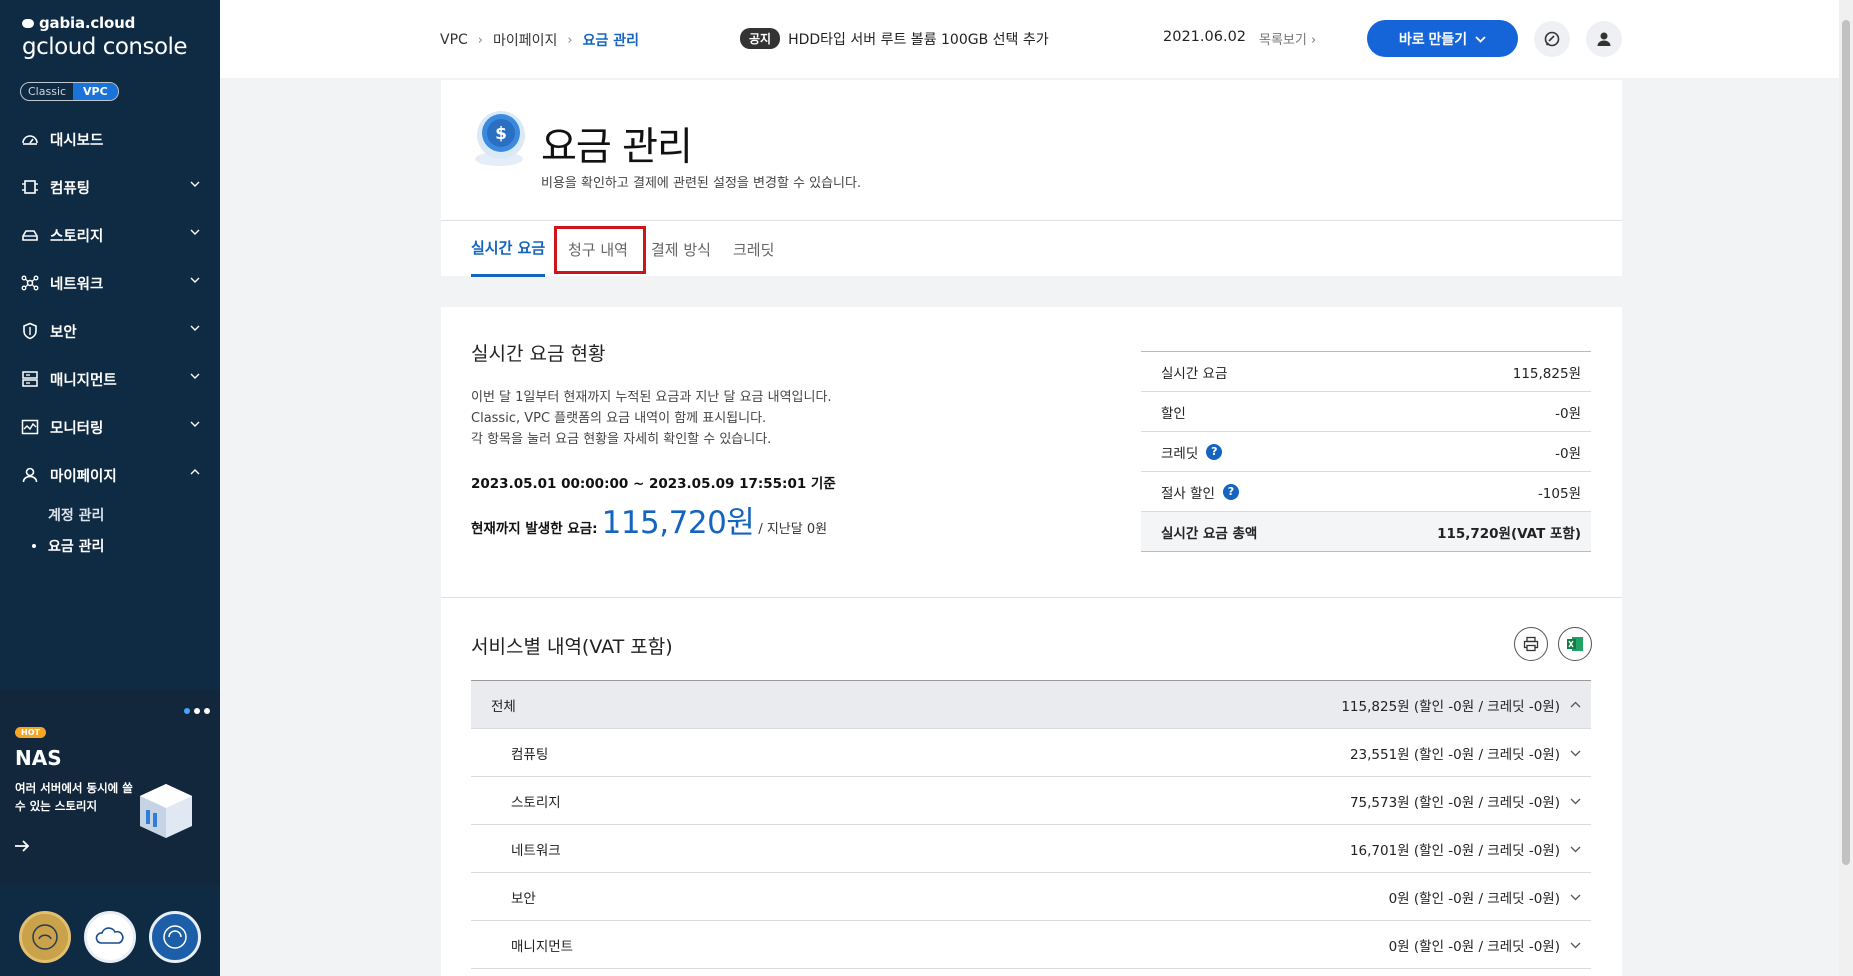 The width and height of the screenshot is (1853, 976). I want to click on service-value: 75,573원 (할인 -0원 / 크레딧 -0원), so click(1454, 802).